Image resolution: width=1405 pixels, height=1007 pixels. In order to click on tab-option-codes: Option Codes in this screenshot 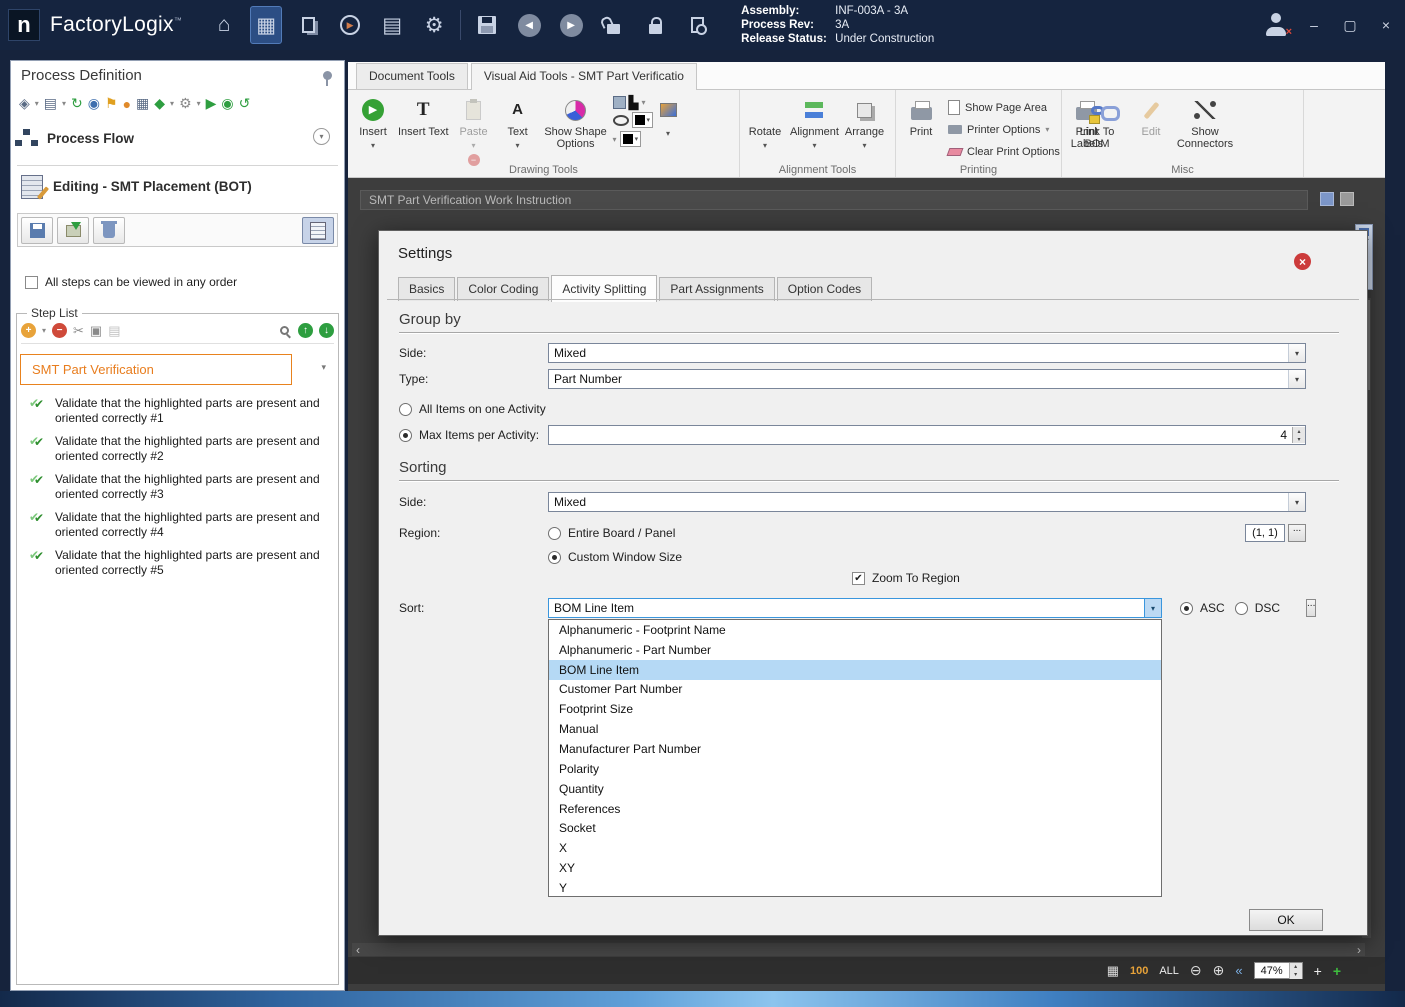, I will do `click(824, 289)`.